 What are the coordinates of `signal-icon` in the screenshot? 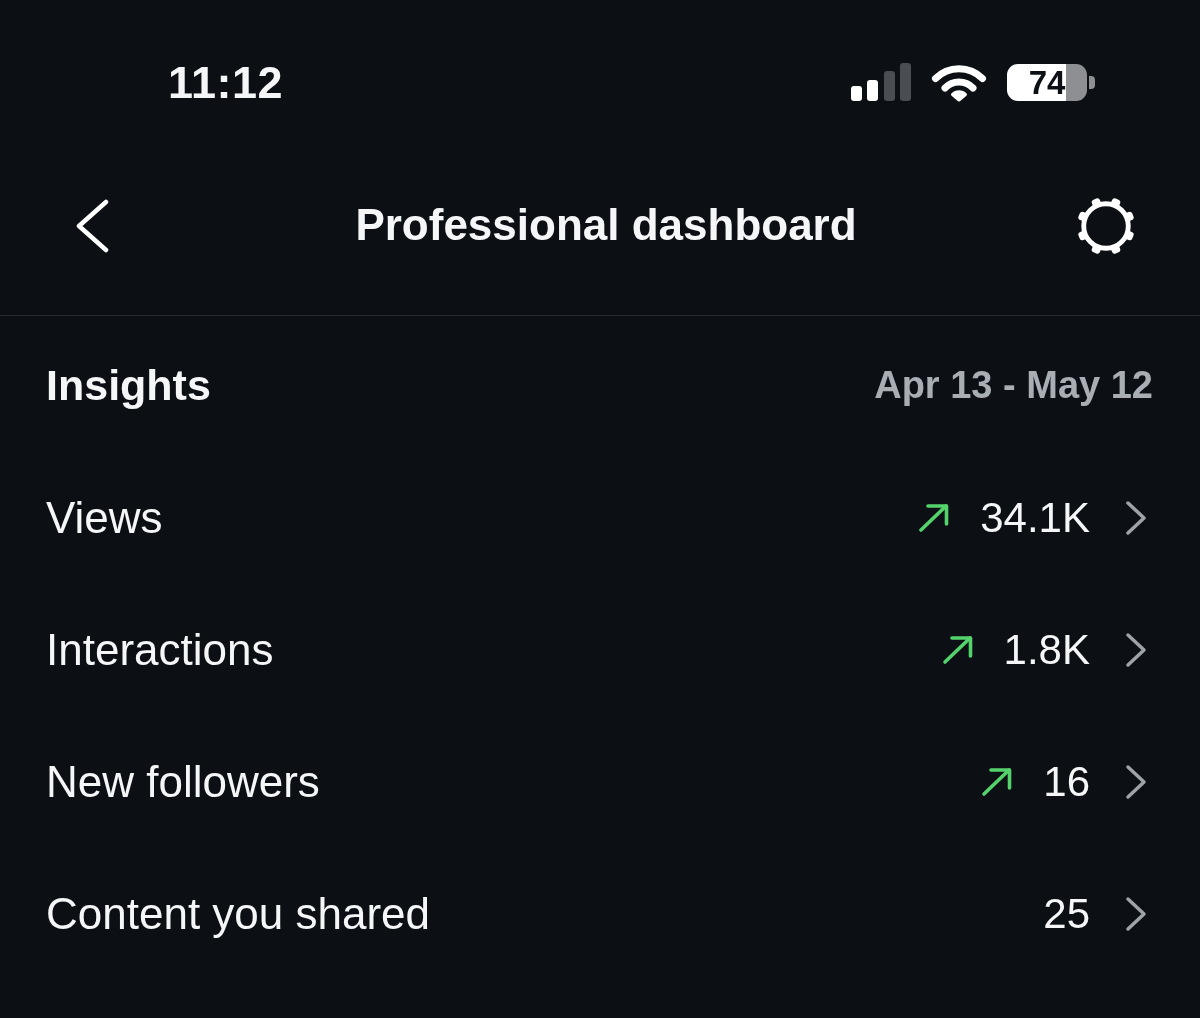 It's located at (881, 82).